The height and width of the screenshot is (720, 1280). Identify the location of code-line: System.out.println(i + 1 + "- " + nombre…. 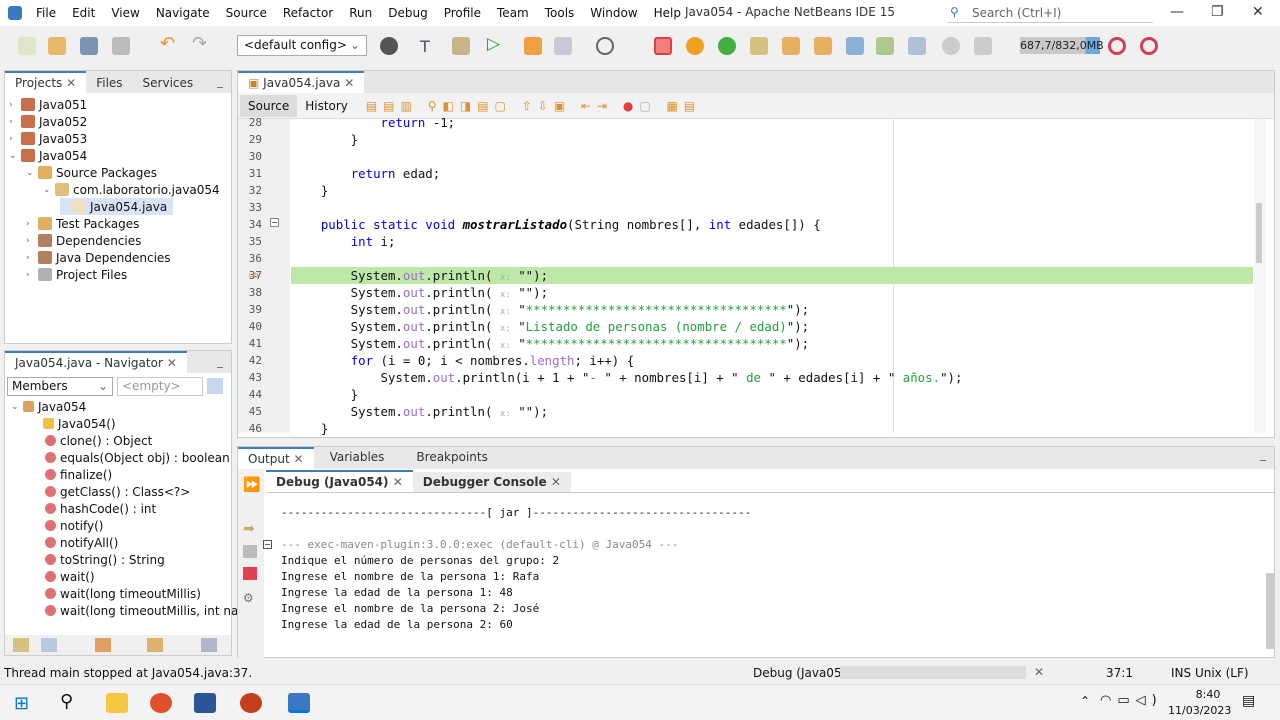
(627, 377).